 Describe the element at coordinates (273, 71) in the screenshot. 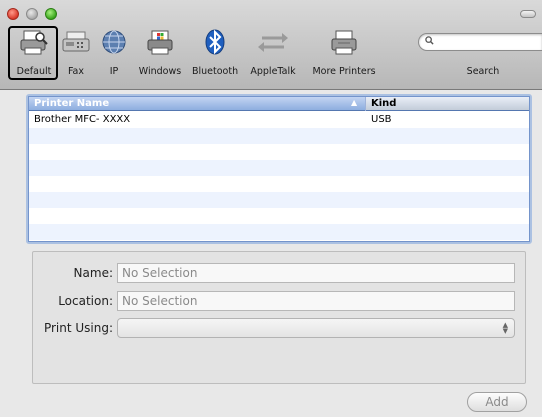

I see `toolbar-item-label: AppleTalk` at that location.